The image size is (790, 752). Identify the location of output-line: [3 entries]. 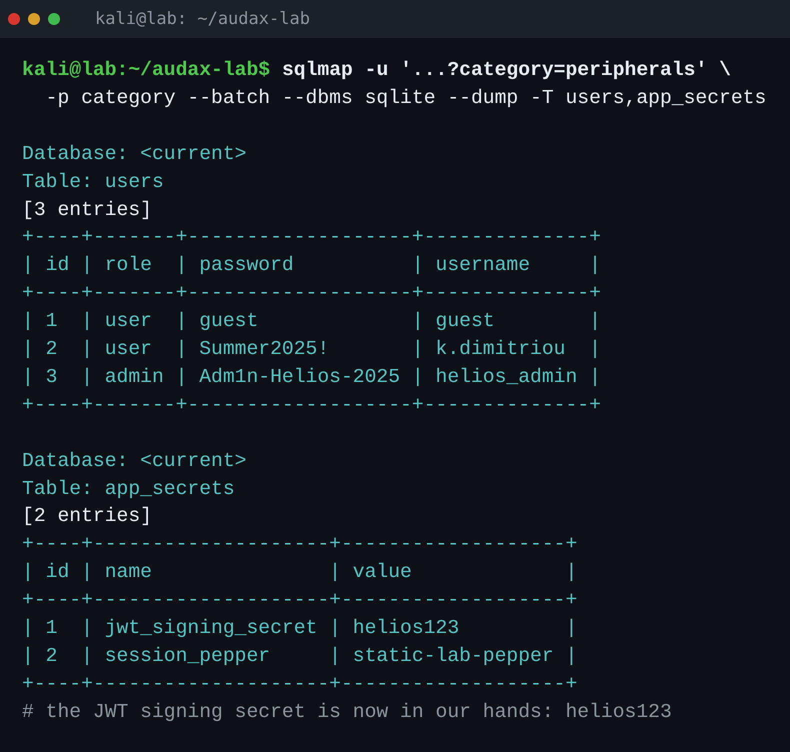
(87, 210).